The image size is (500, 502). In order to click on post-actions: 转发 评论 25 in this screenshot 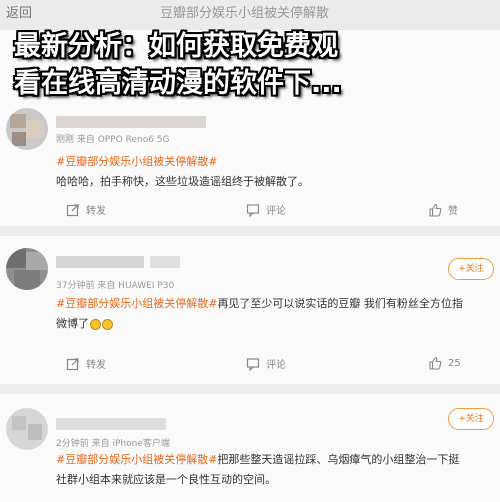, I will do `click(250, 366)`.